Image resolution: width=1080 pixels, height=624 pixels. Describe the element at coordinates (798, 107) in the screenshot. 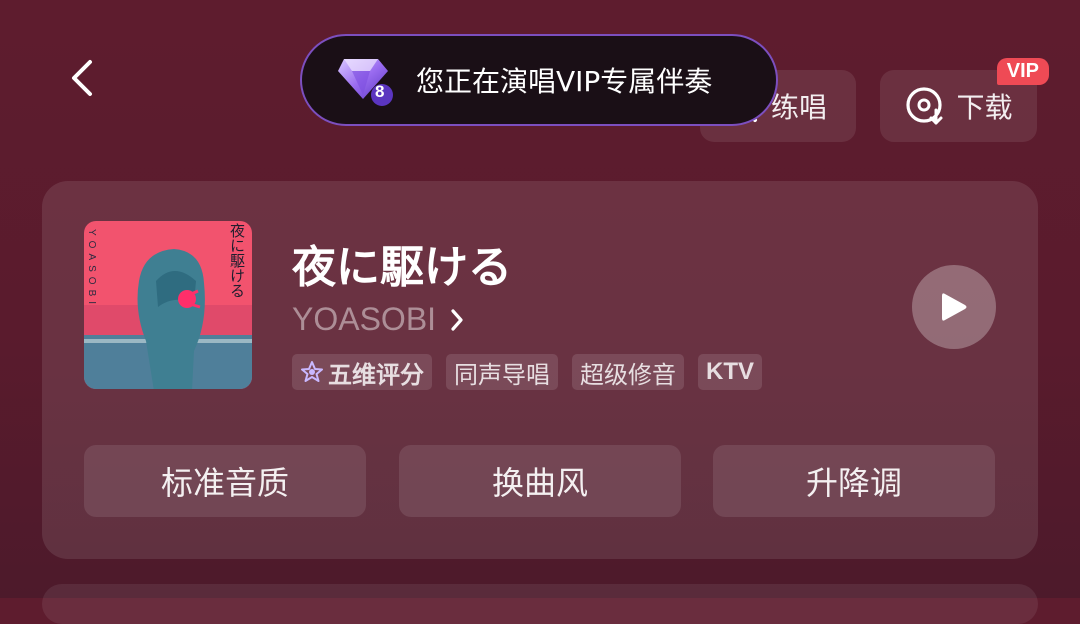

I see `practice-label: 练唱` at that location.